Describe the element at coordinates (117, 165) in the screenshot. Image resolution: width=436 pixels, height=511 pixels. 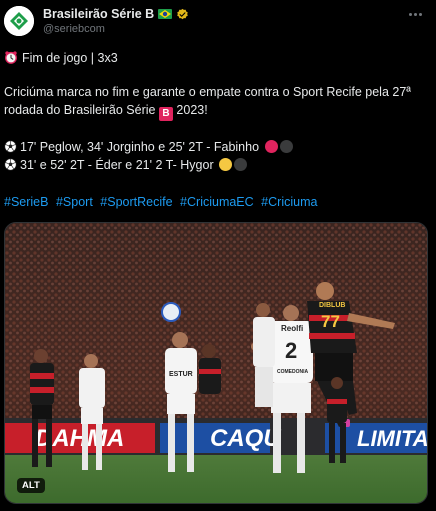
I see `goals-criciuma-text: 31' e 52' 2T - Éder e 21' 2 T- Hygor` at that location.